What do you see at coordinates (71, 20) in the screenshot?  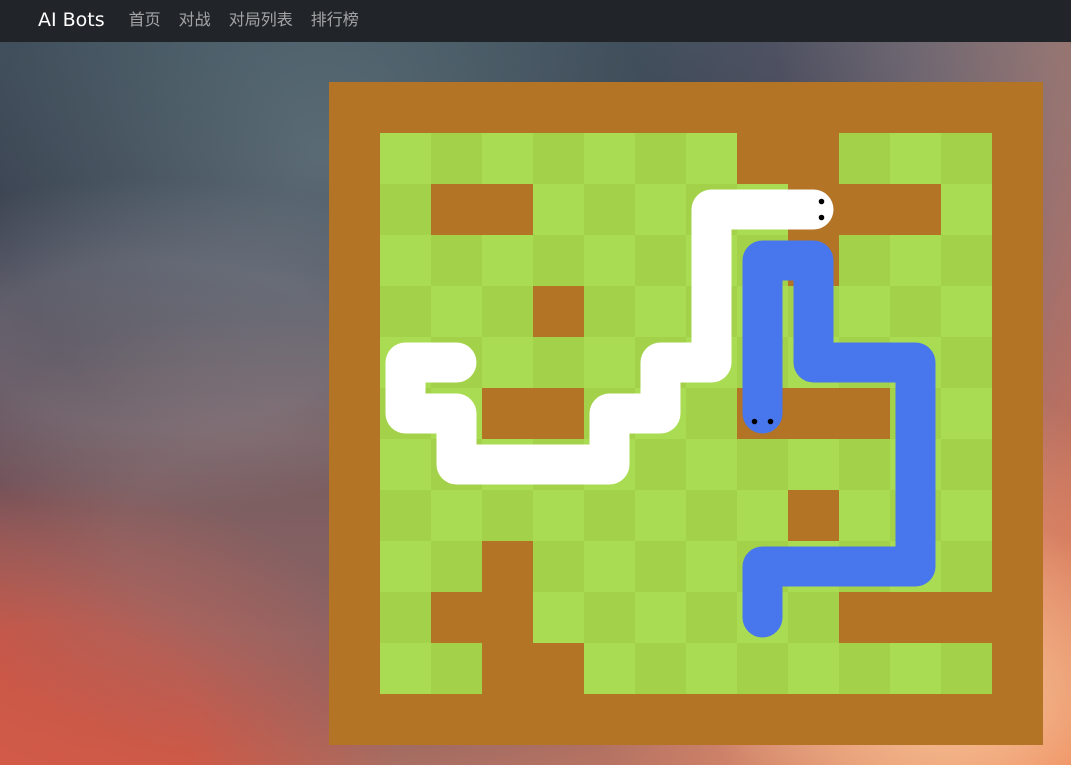 I see `brand-link: AI Bots` at bounding box center [71, 20].